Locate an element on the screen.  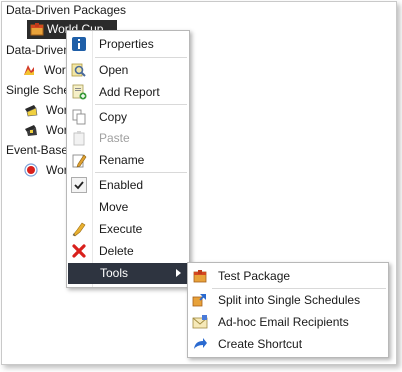
menu-item-label: Split into Single Schedules is located at coordinates (289, 300).